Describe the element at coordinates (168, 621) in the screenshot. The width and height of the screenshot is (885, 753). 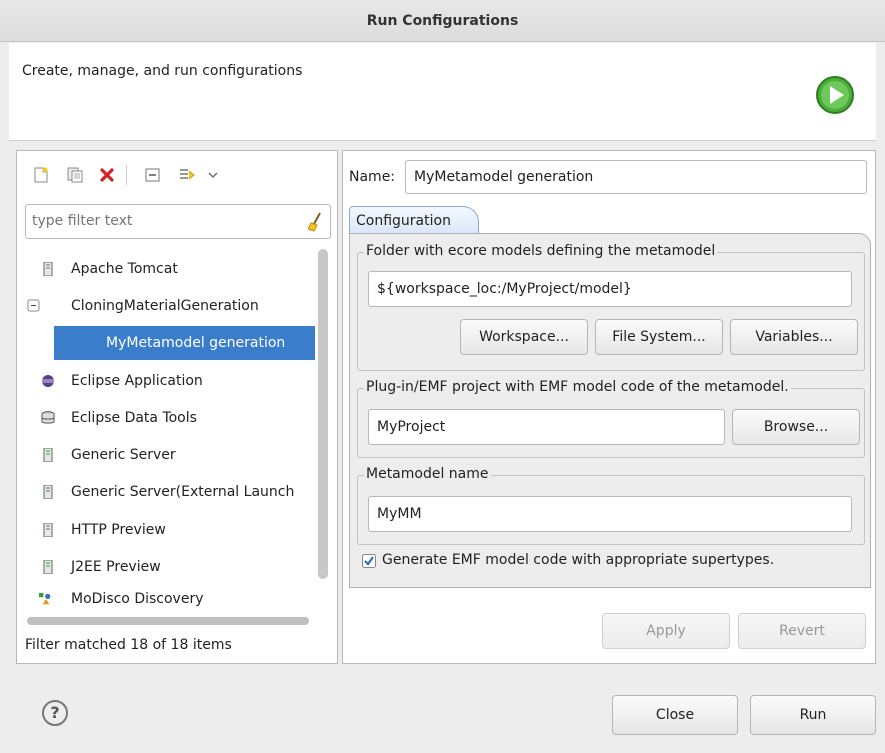
I see `horizontal-scrollbar` at that location.